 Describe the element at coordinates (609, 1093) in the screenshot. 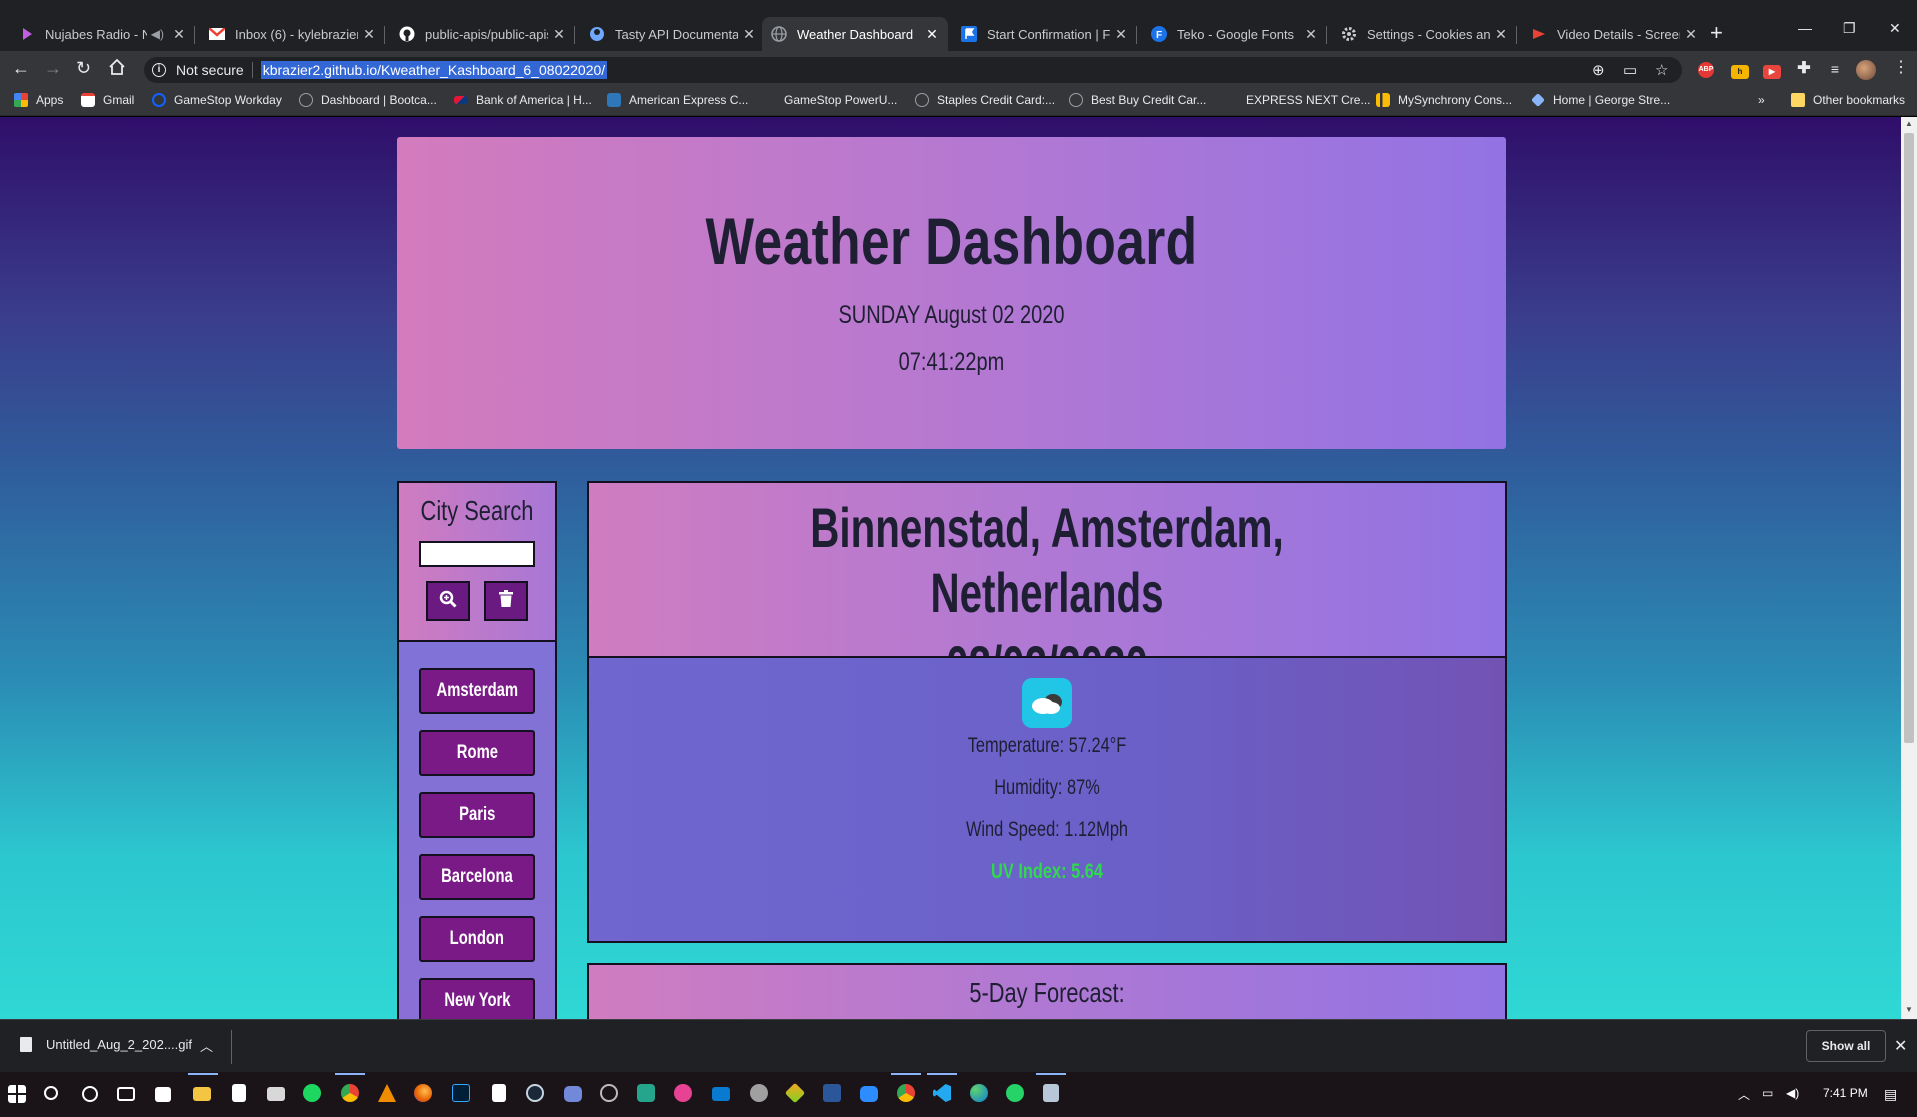

I see `unity-icon` at that location.